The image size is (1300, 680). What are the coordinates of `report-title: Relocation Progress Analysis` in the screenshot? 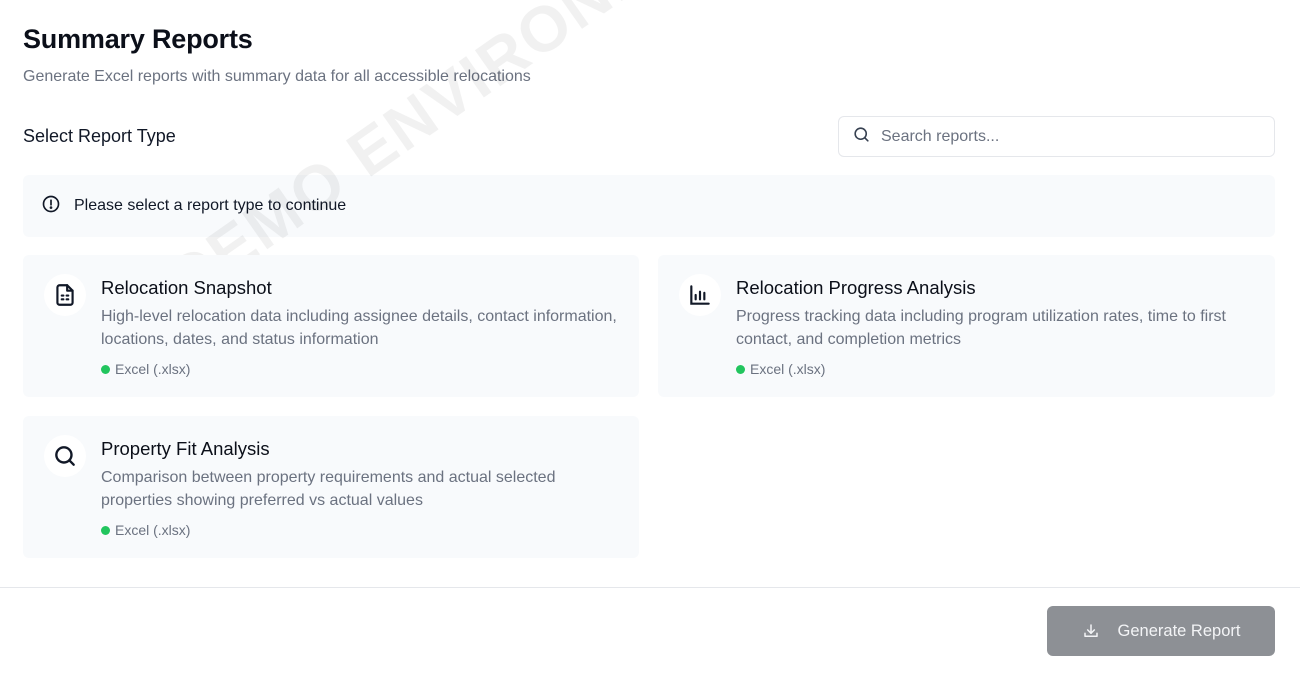 It's located at (856, 287).